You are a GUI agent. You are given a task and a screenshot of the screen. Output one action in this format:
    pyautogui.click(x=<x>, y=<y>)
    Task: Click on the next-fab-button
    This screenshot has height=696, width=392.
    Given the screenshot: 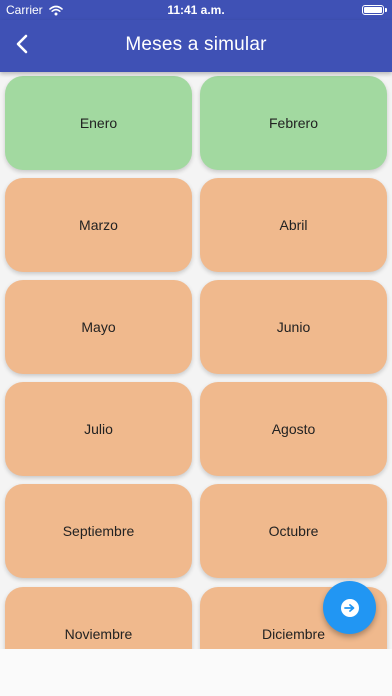 What is the action you would take?
    pyautogui.click(x=349, y=607)
    